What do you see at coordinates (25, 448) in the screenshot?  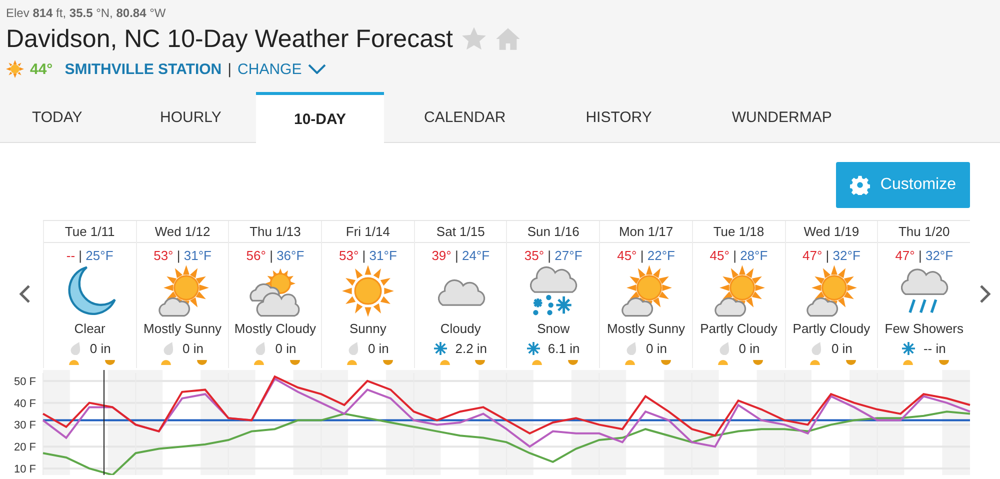 I see `axis-label: 20 F` at bounding box center [25, 448].